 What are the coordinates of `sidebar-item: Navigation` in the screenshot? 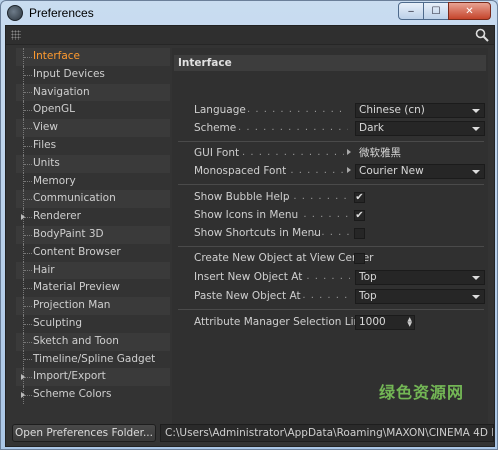 It's located at (93, 92).